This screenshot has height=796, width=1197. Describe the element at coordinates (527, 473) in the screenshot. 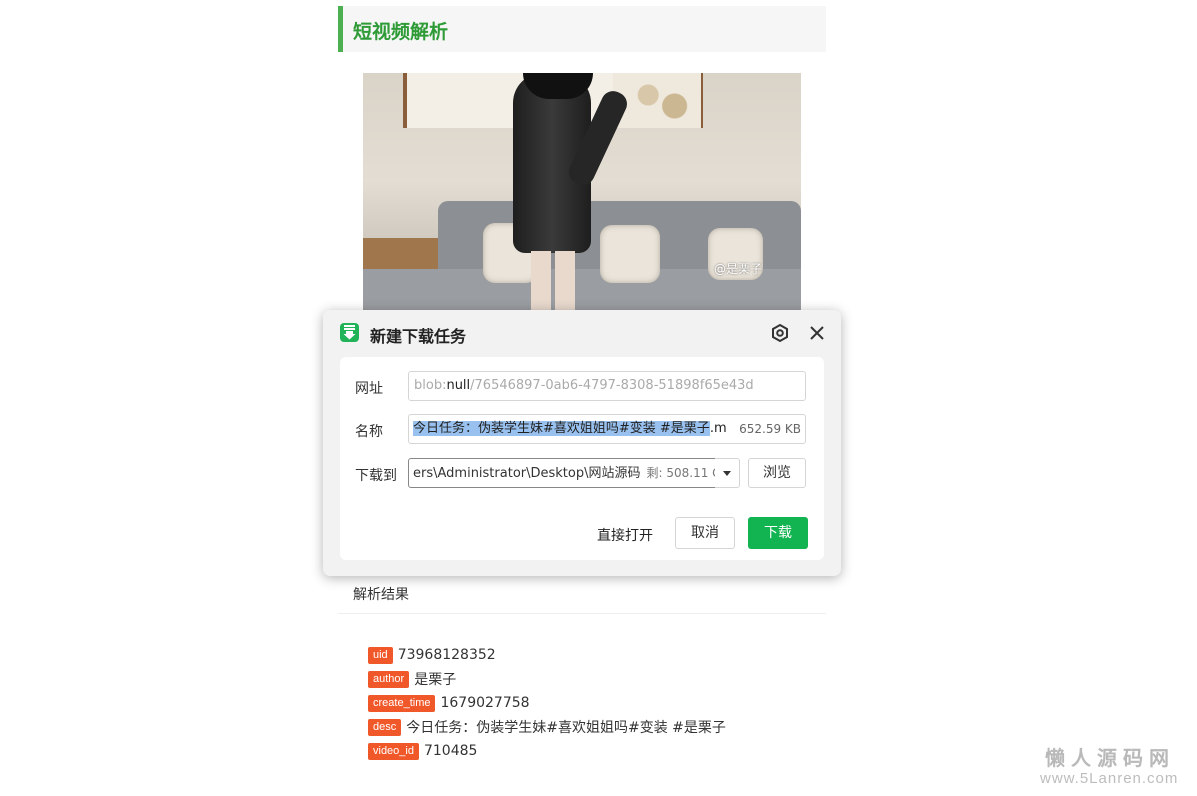

I see `save-path-value: ers\Administrator\Desktop\网站源码` at that location.